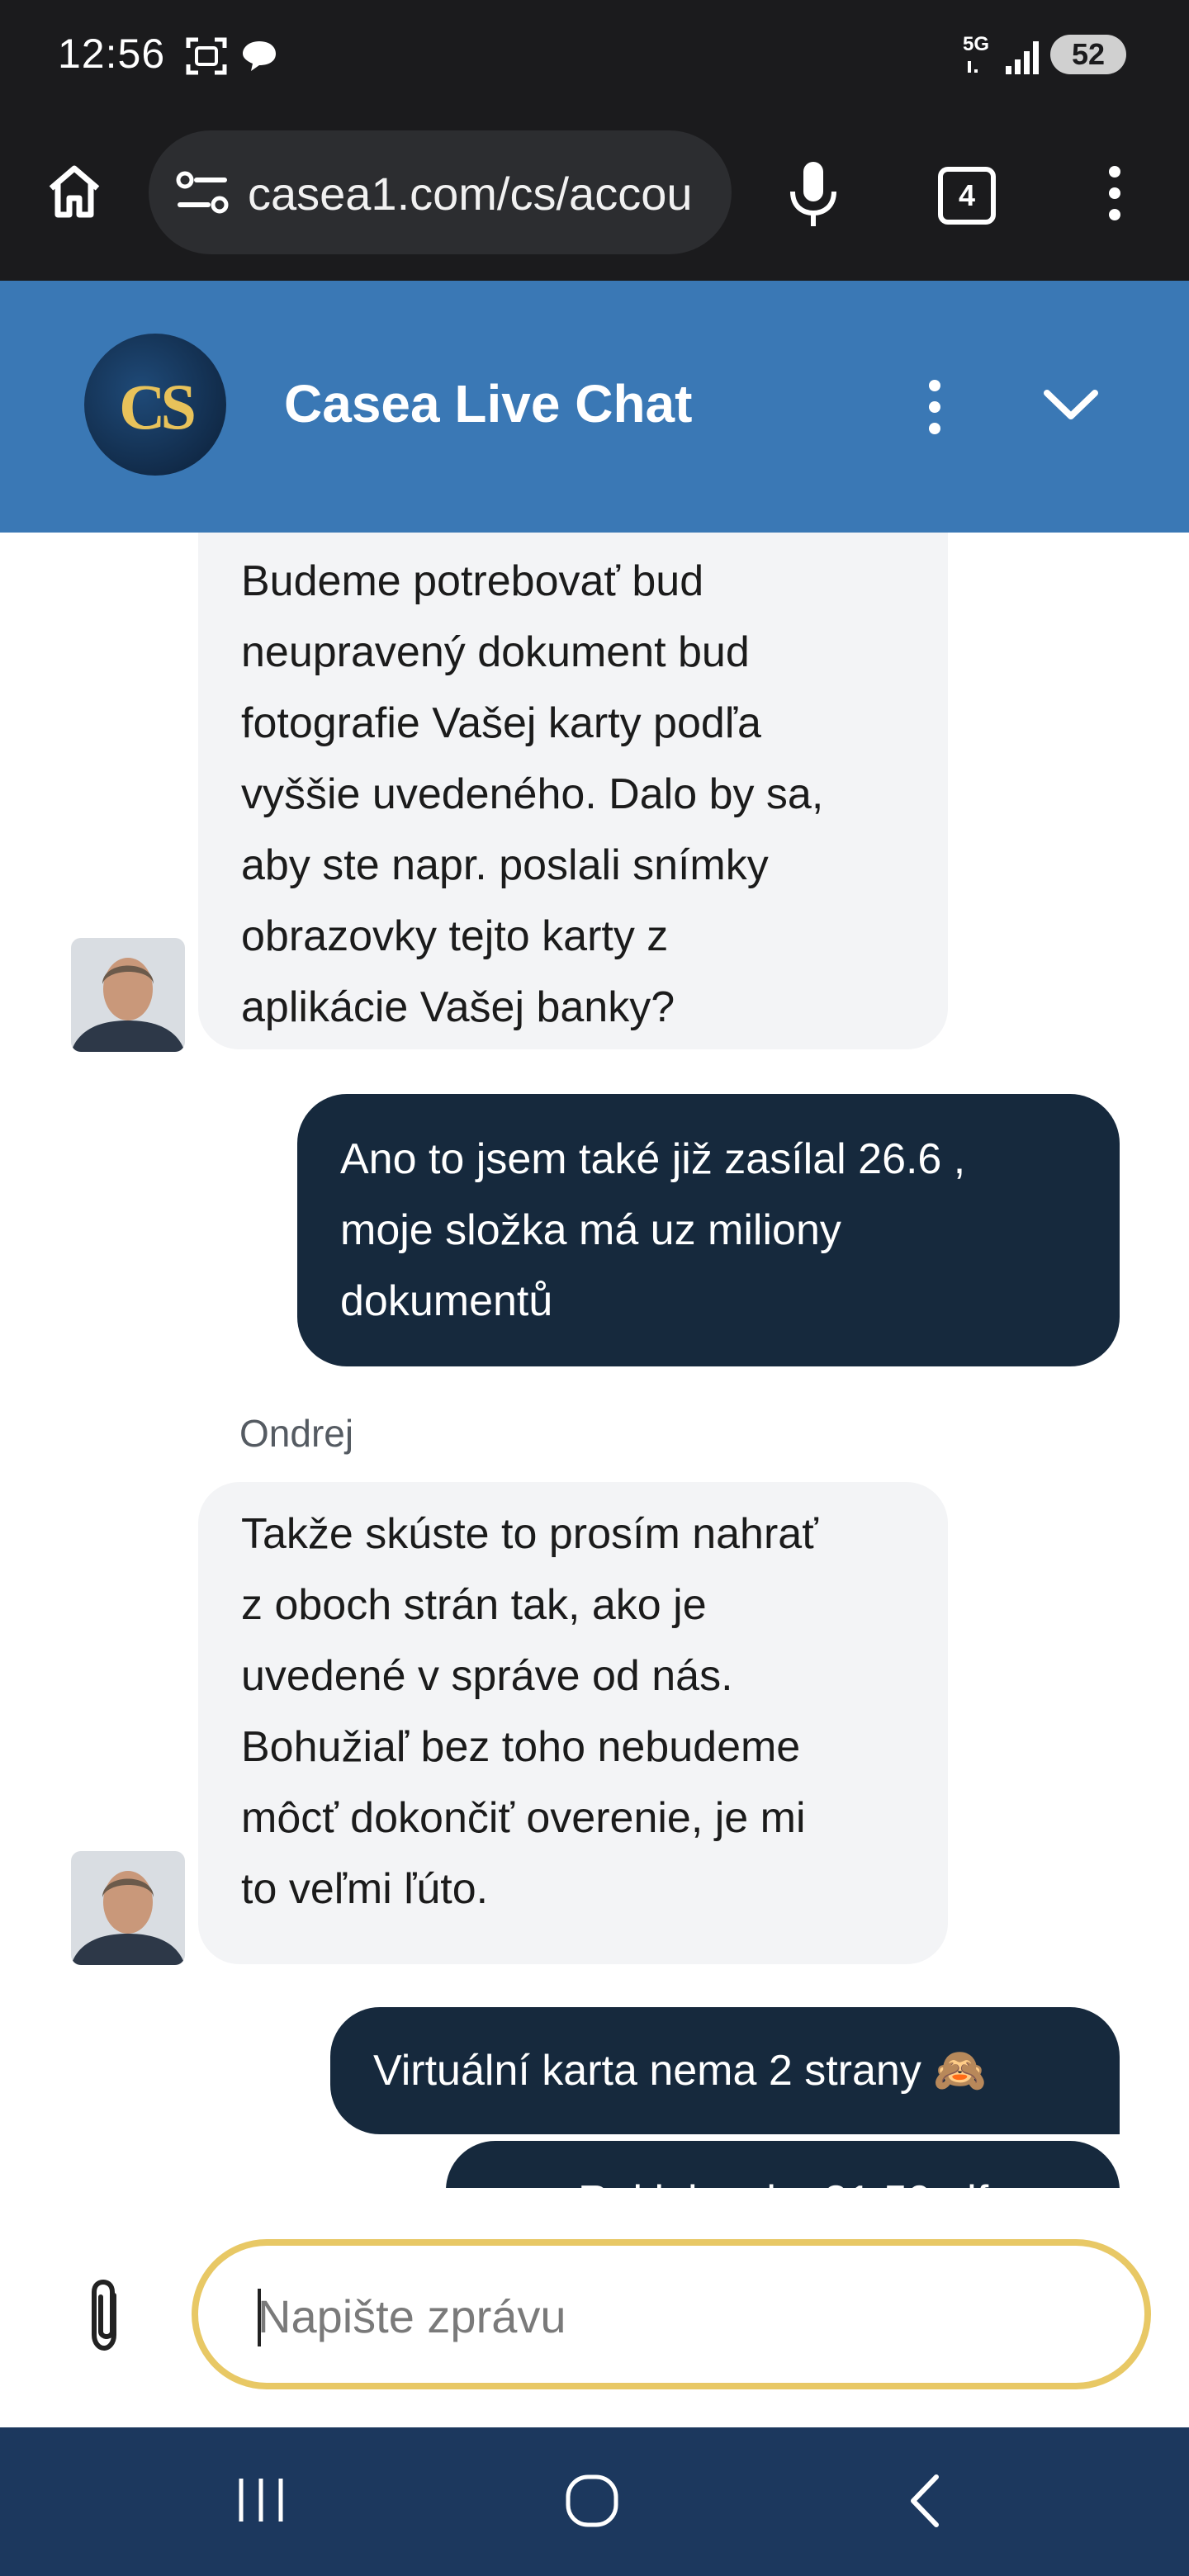  I want to click on logo-text: CS, so click(158, 407).